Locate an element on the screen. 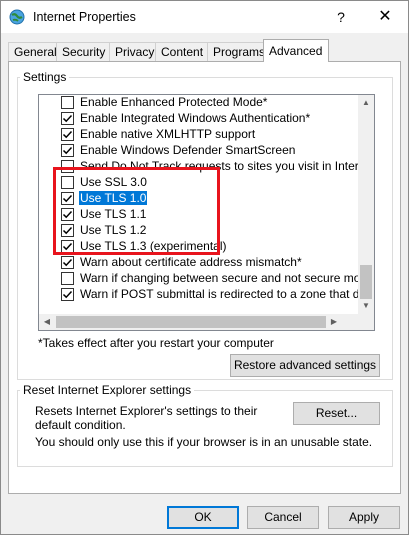 This screenshot has width=409, height=535. reset-group-label: Reset Internet Explorer settings is located at coordinates (107, 390).